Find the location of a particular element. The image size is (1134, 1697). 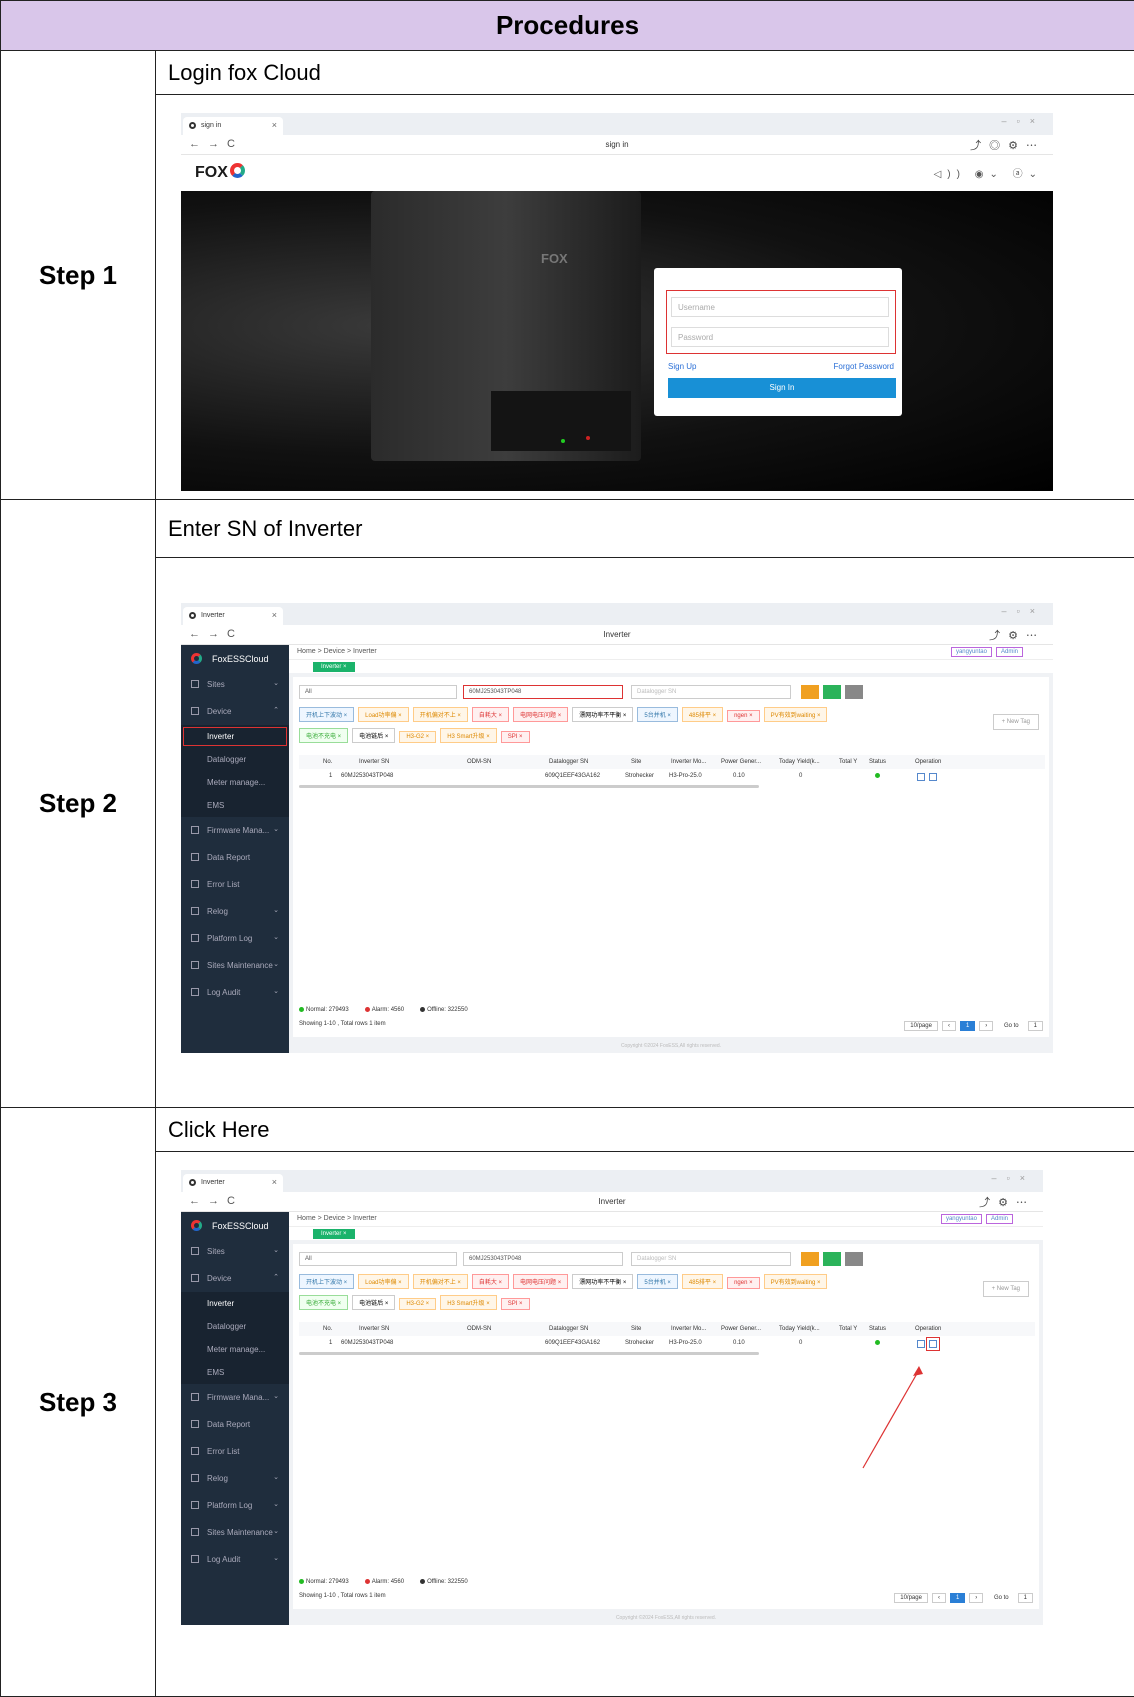

toolbar-icons: ⤴◎⚙⋯ is located at coordinates (1007, 145).